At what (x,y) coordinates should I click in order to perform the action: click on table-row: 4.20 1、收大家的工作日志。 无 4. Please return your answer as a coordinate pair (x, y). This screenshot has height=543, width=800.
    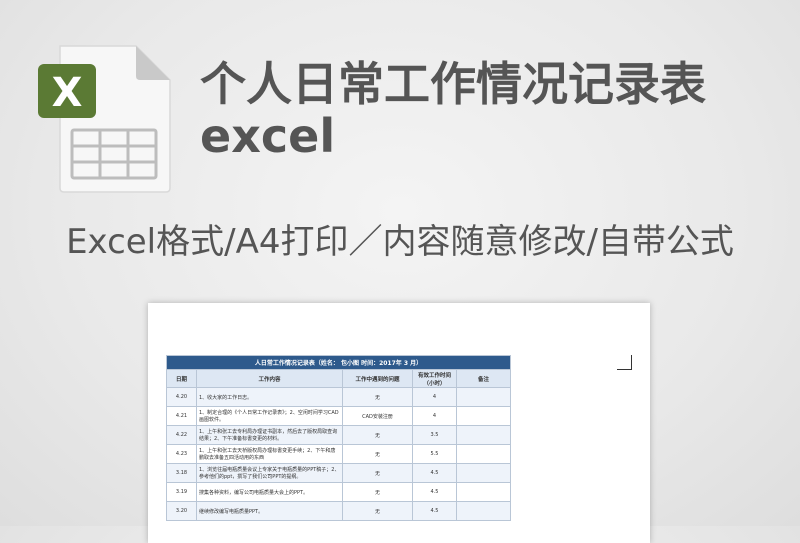
    Looking at the image, I should click on (339, 397).